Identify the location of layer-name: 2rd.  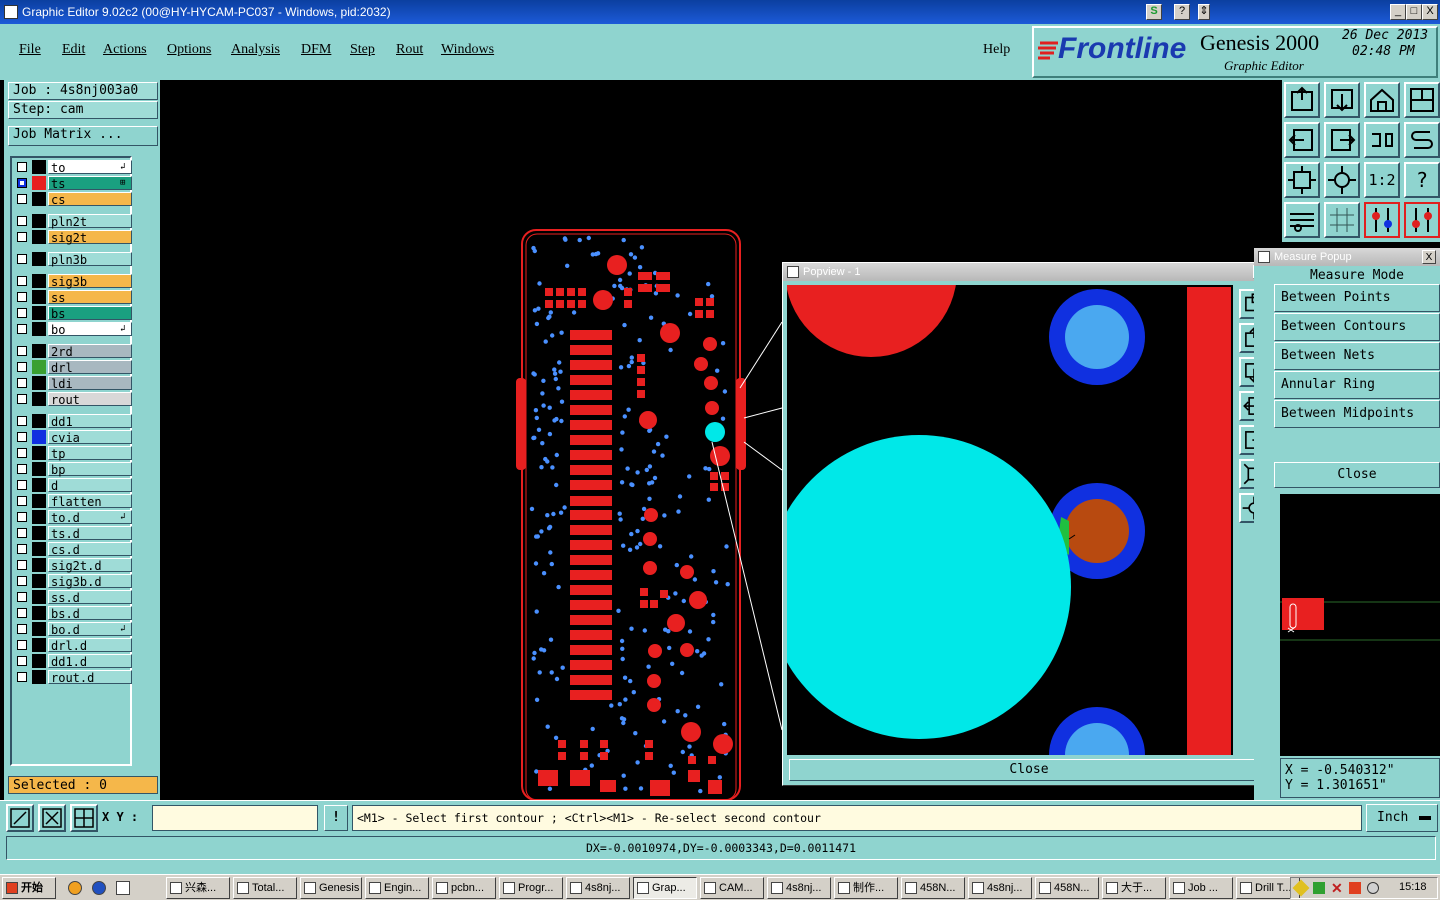
(90, 351).